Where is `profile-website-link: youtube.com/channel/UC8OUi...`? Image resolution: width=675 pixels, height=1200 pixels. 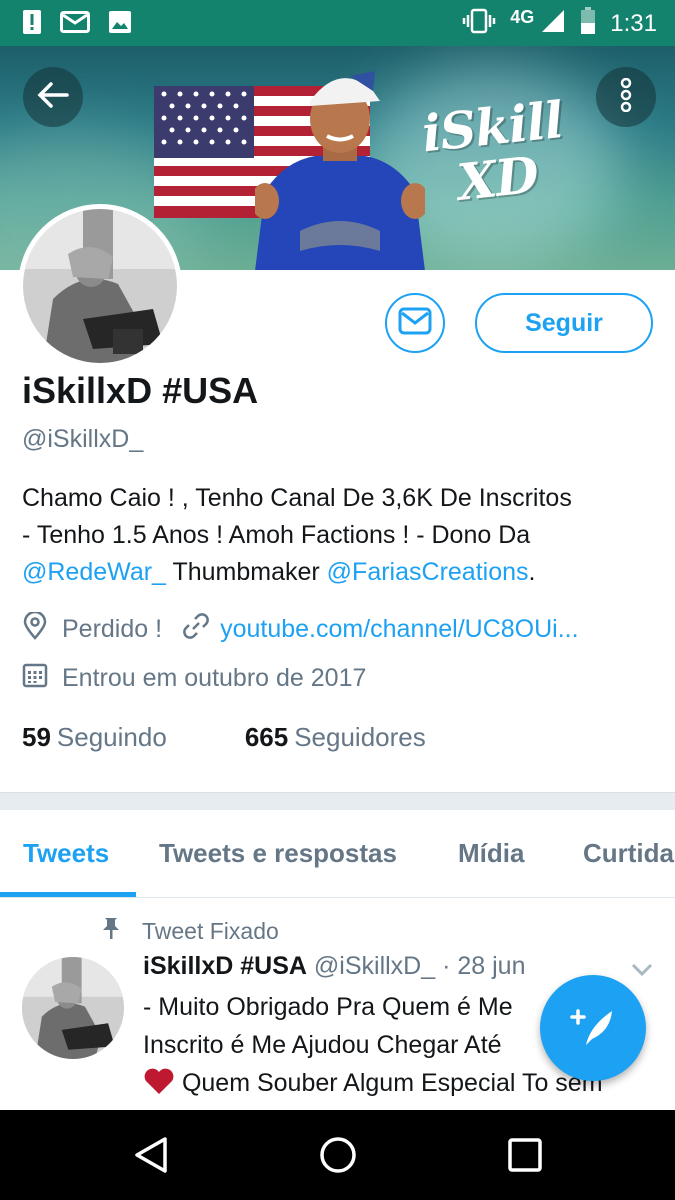 profile-website-link: youtube.com/channel/UC8OUi... is located at coordinates (399, 629).